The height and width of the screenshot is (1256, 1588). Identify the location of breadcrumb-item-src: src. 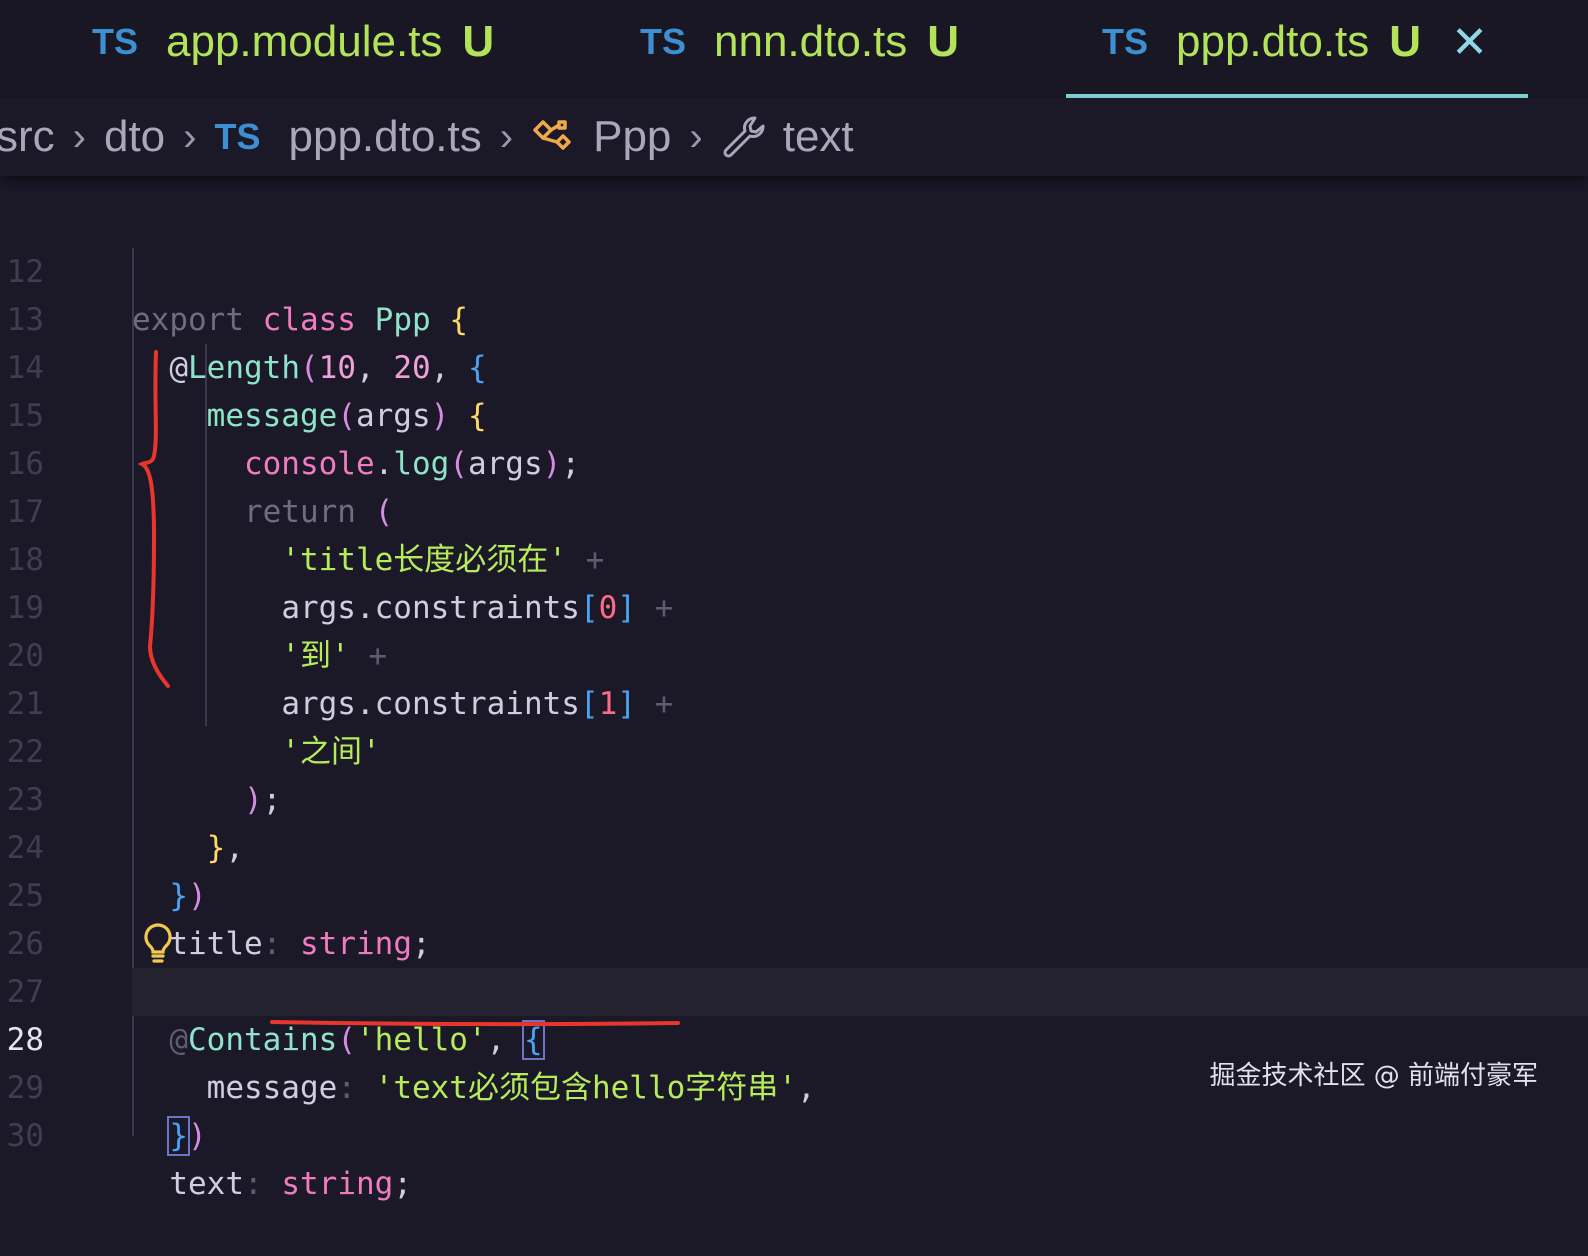
(27, 137).